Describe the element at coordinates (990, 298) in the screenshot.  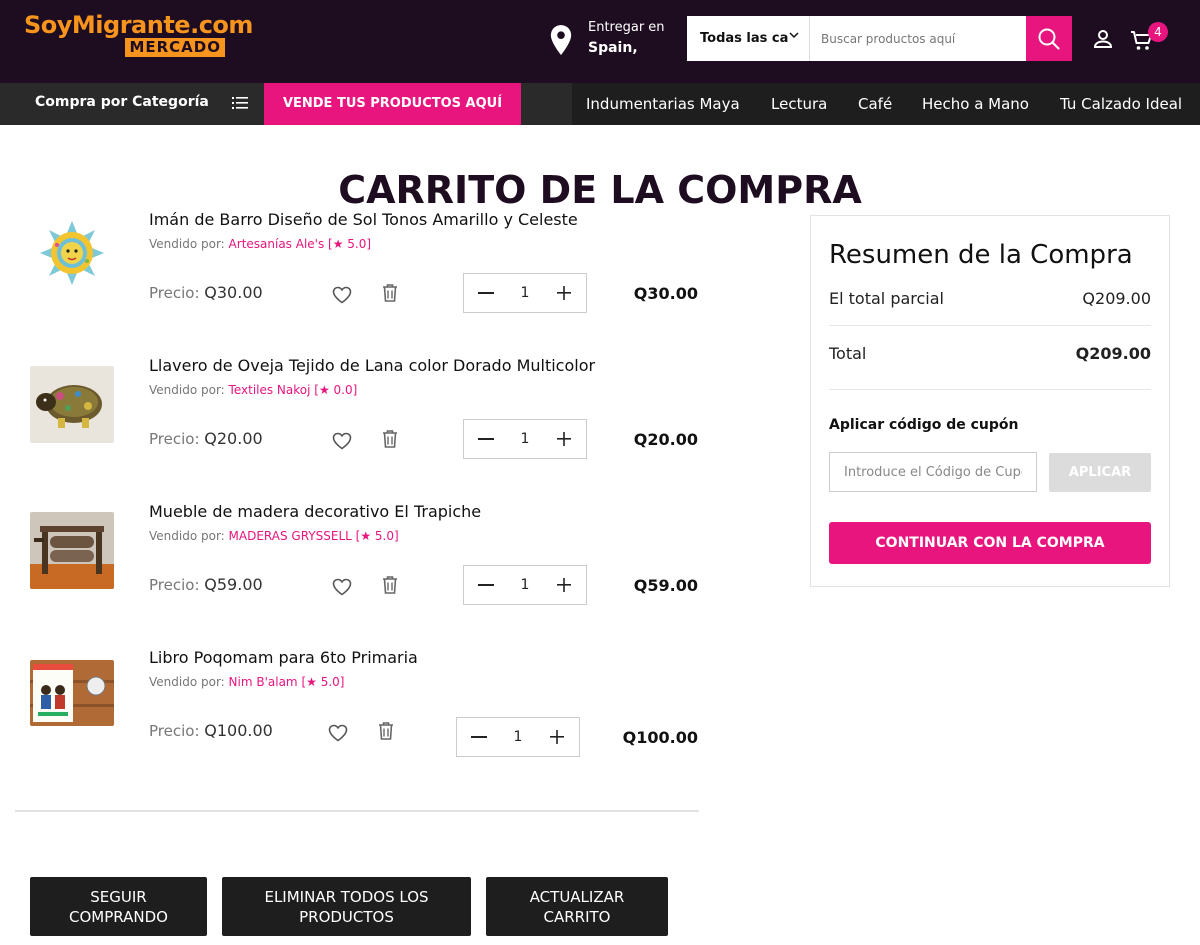
I see `subtotal-row: El total parcial Q209.00` at that location.